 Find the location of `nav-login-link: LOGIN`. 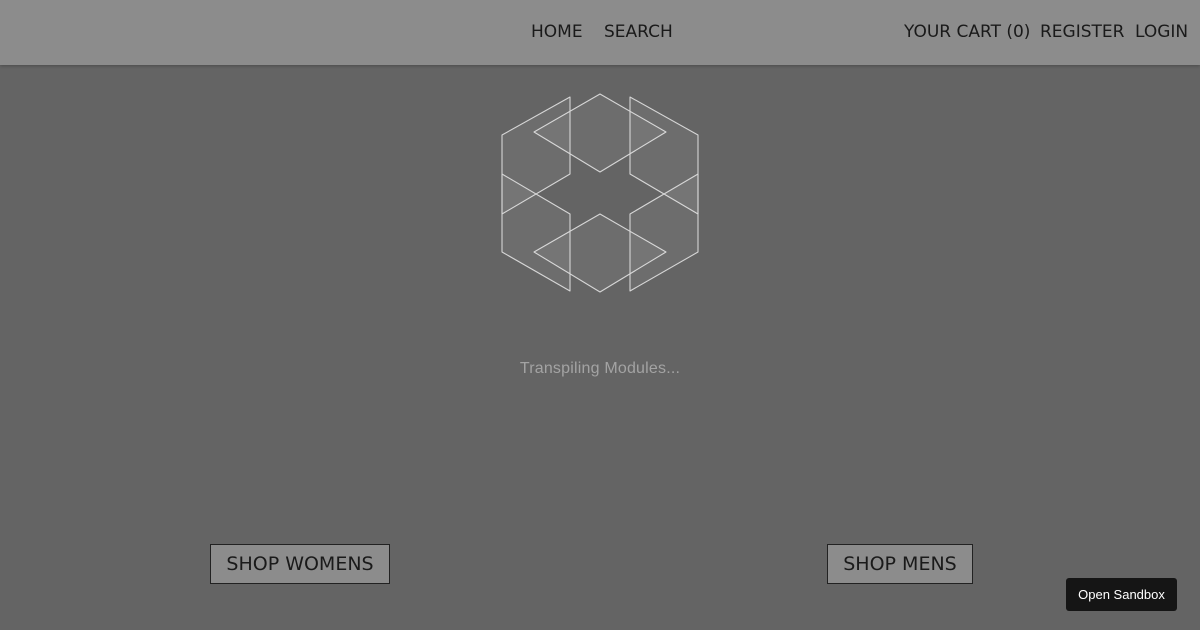

nav-login-link: LOGIN is located at coordinates (1161, 32).